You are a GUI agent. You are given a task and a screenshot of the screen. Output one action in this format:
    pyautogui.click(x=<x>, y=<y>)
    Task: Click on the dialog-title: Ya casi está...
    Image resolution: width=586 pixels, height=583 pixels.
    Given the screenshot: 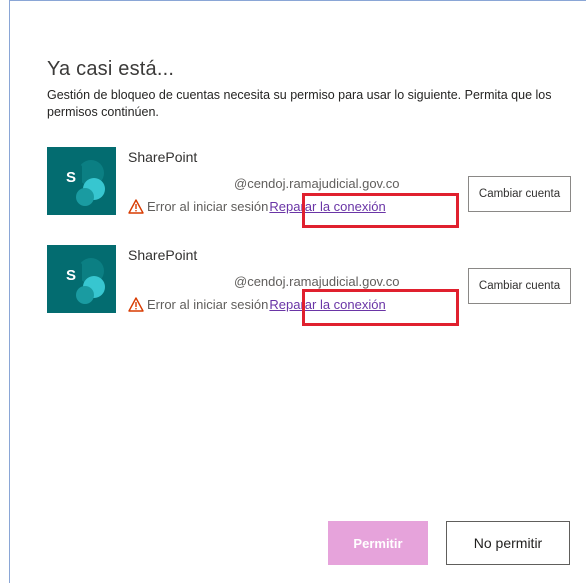 What is the action you would take?
    pyautogui.click(x=111, y=69)
    